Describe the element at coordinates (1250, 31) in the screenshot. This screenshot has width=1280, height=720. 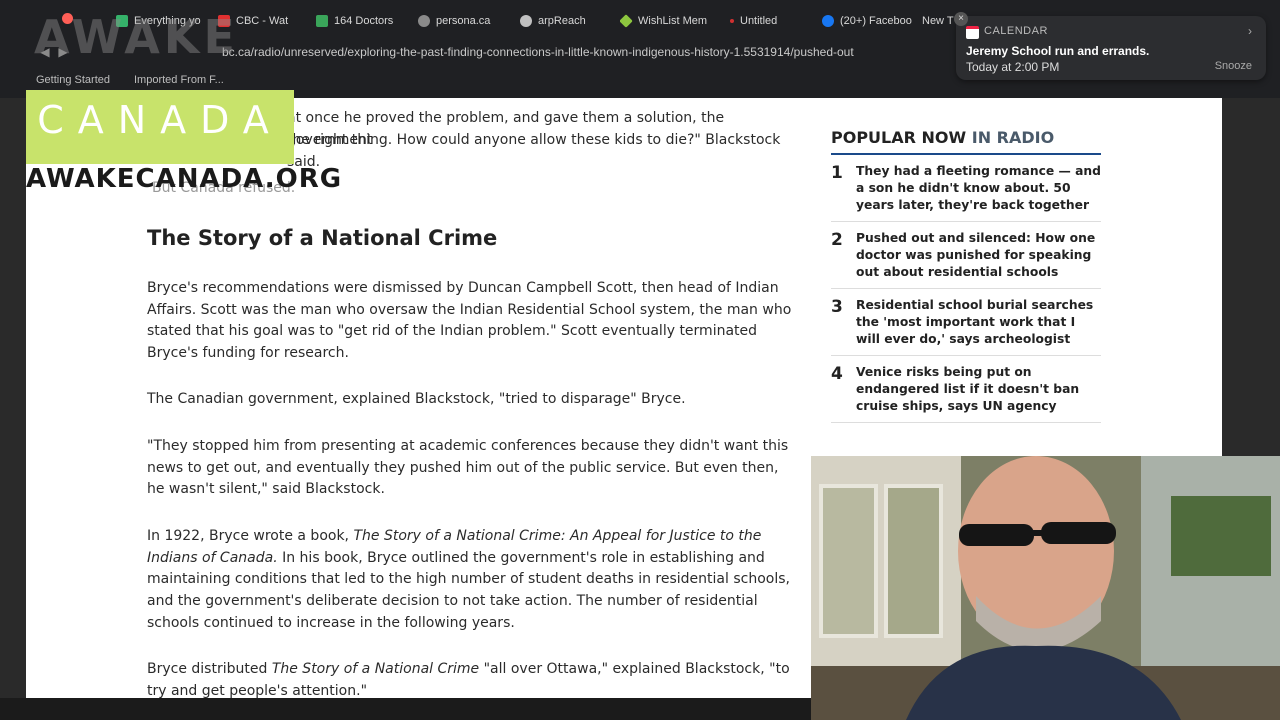
I see `chevron-right-icon: ›` at that location.